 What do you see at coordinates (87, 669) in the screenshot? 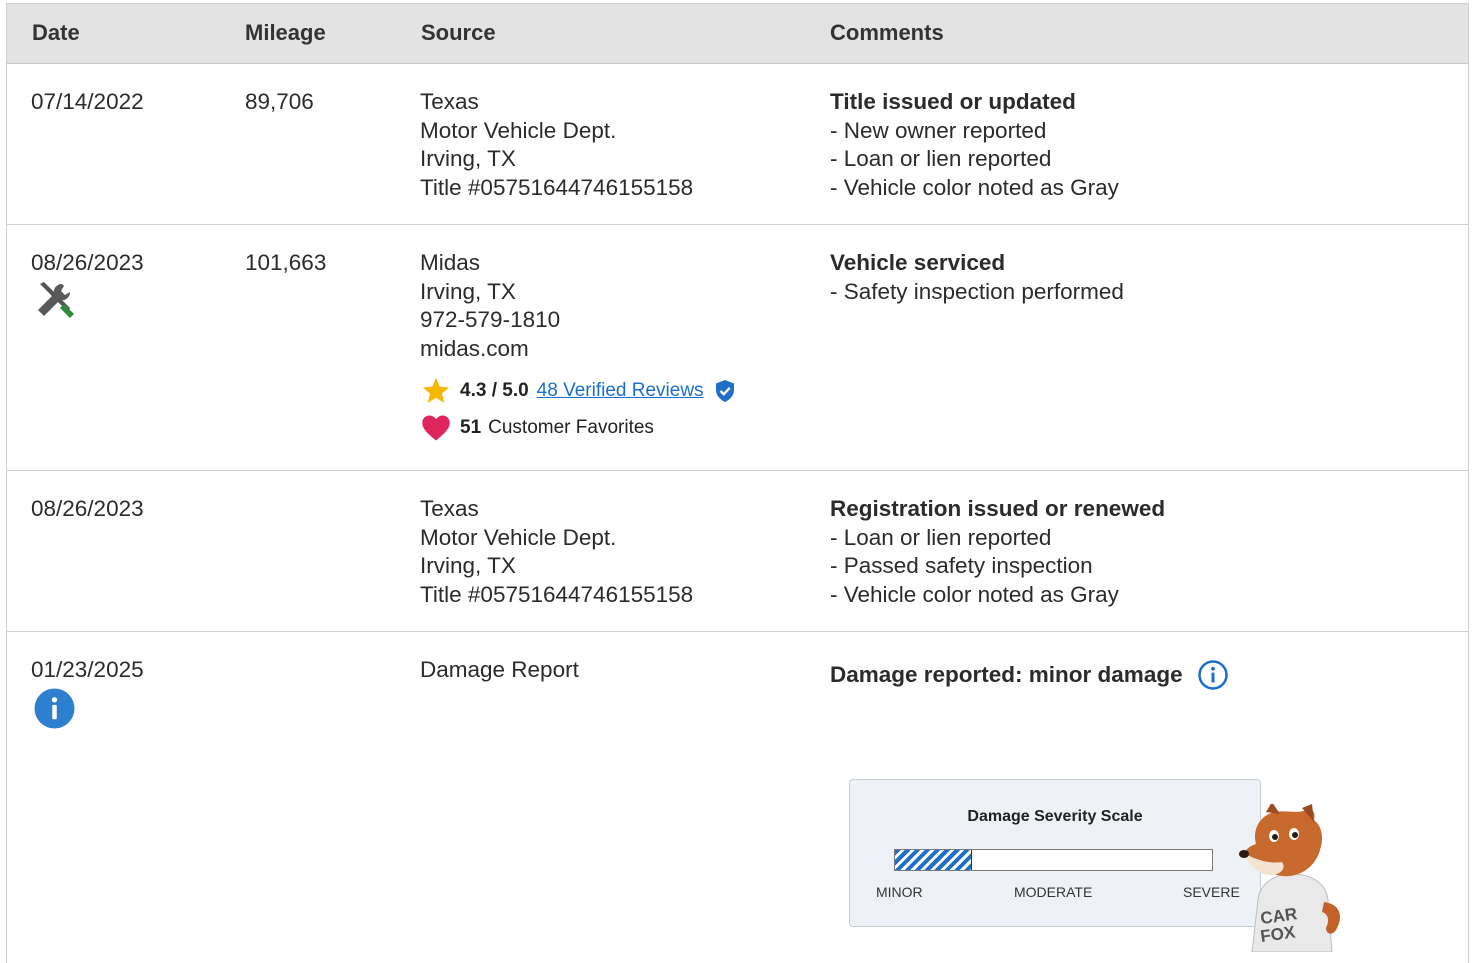
I see `row4-date: 01/23/2025` at bounding box center [87, 669].